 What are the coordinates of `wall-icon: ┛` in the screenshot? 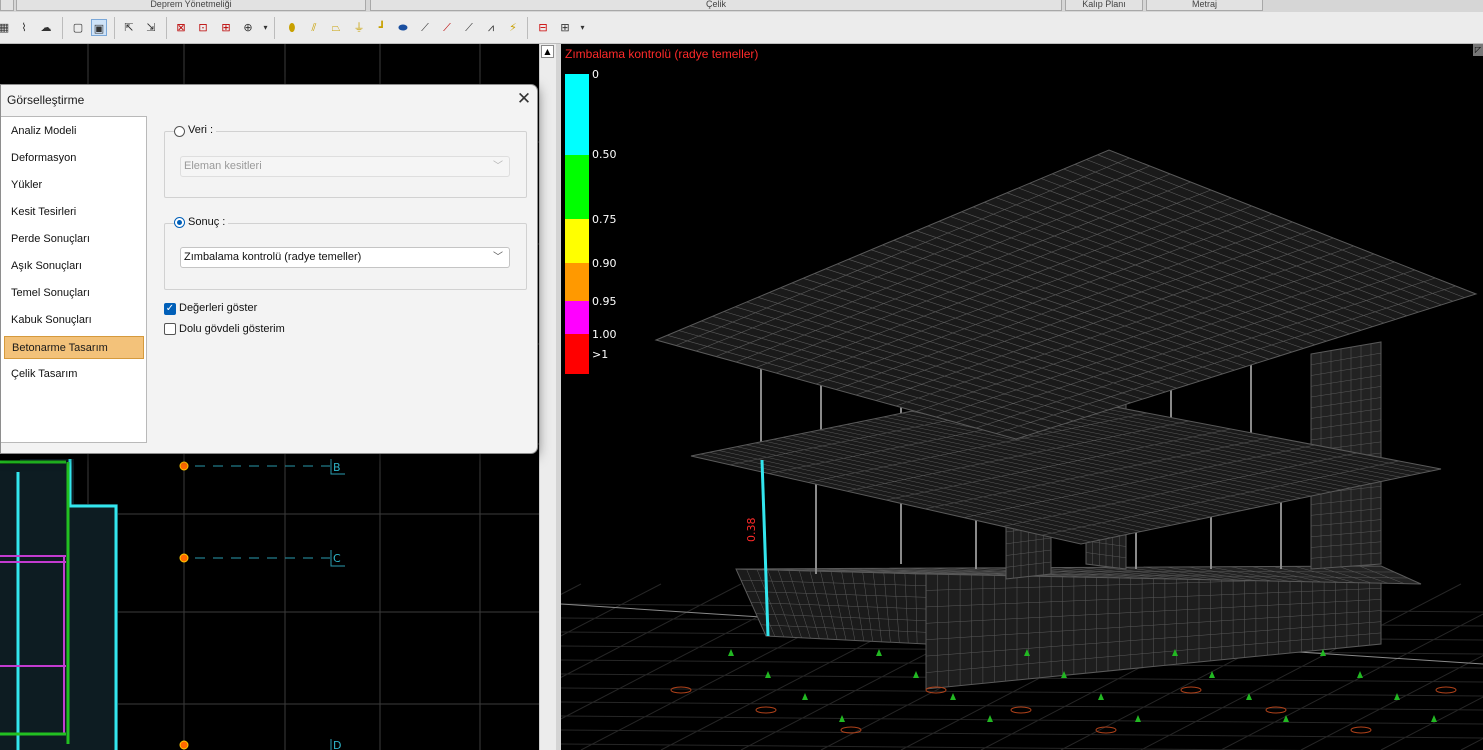 It's located at (382, 27).